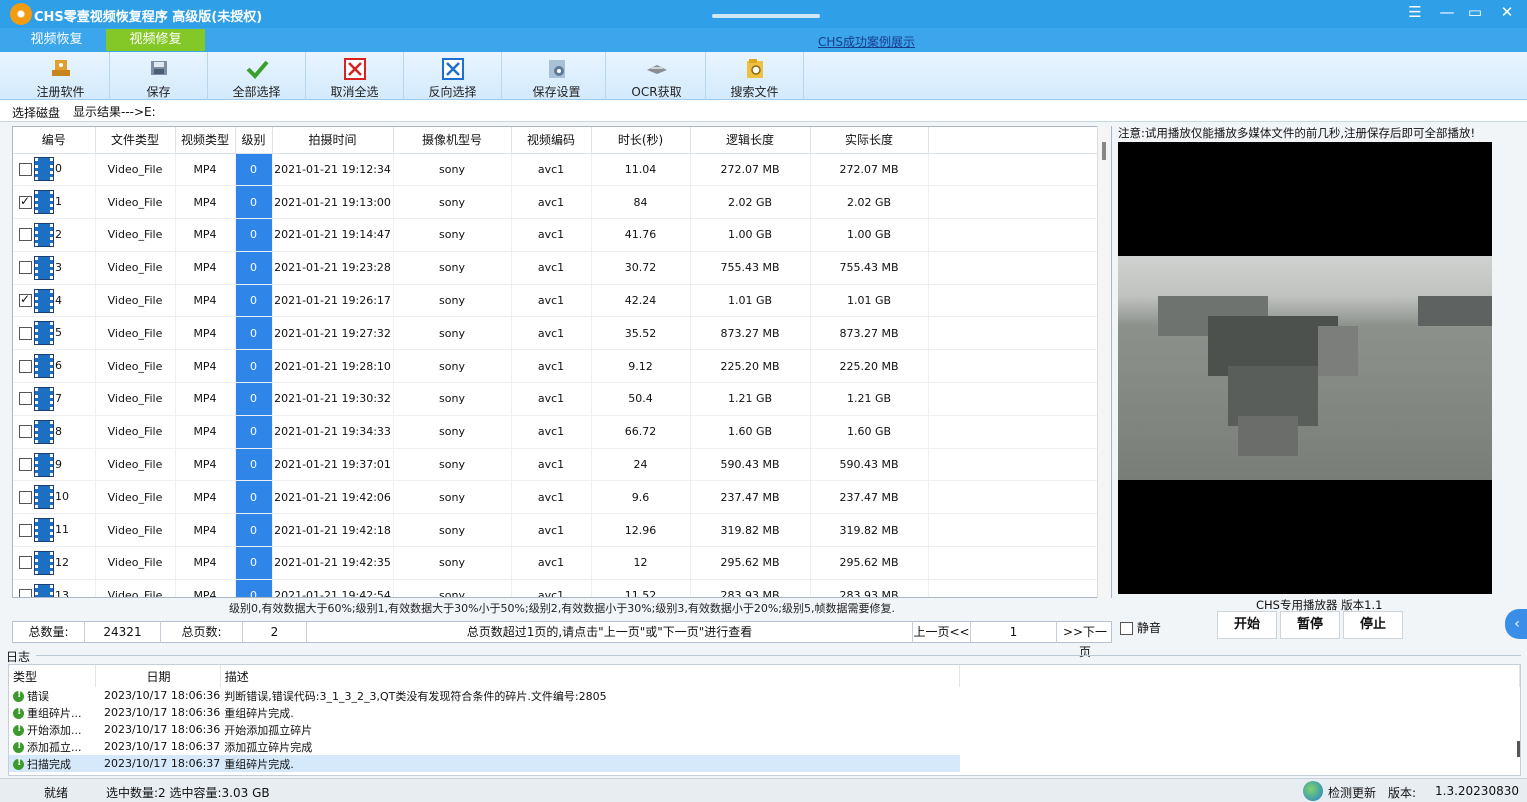  I want to click on column-header-shoot-time: 拍摄时间, so click(333, 140).